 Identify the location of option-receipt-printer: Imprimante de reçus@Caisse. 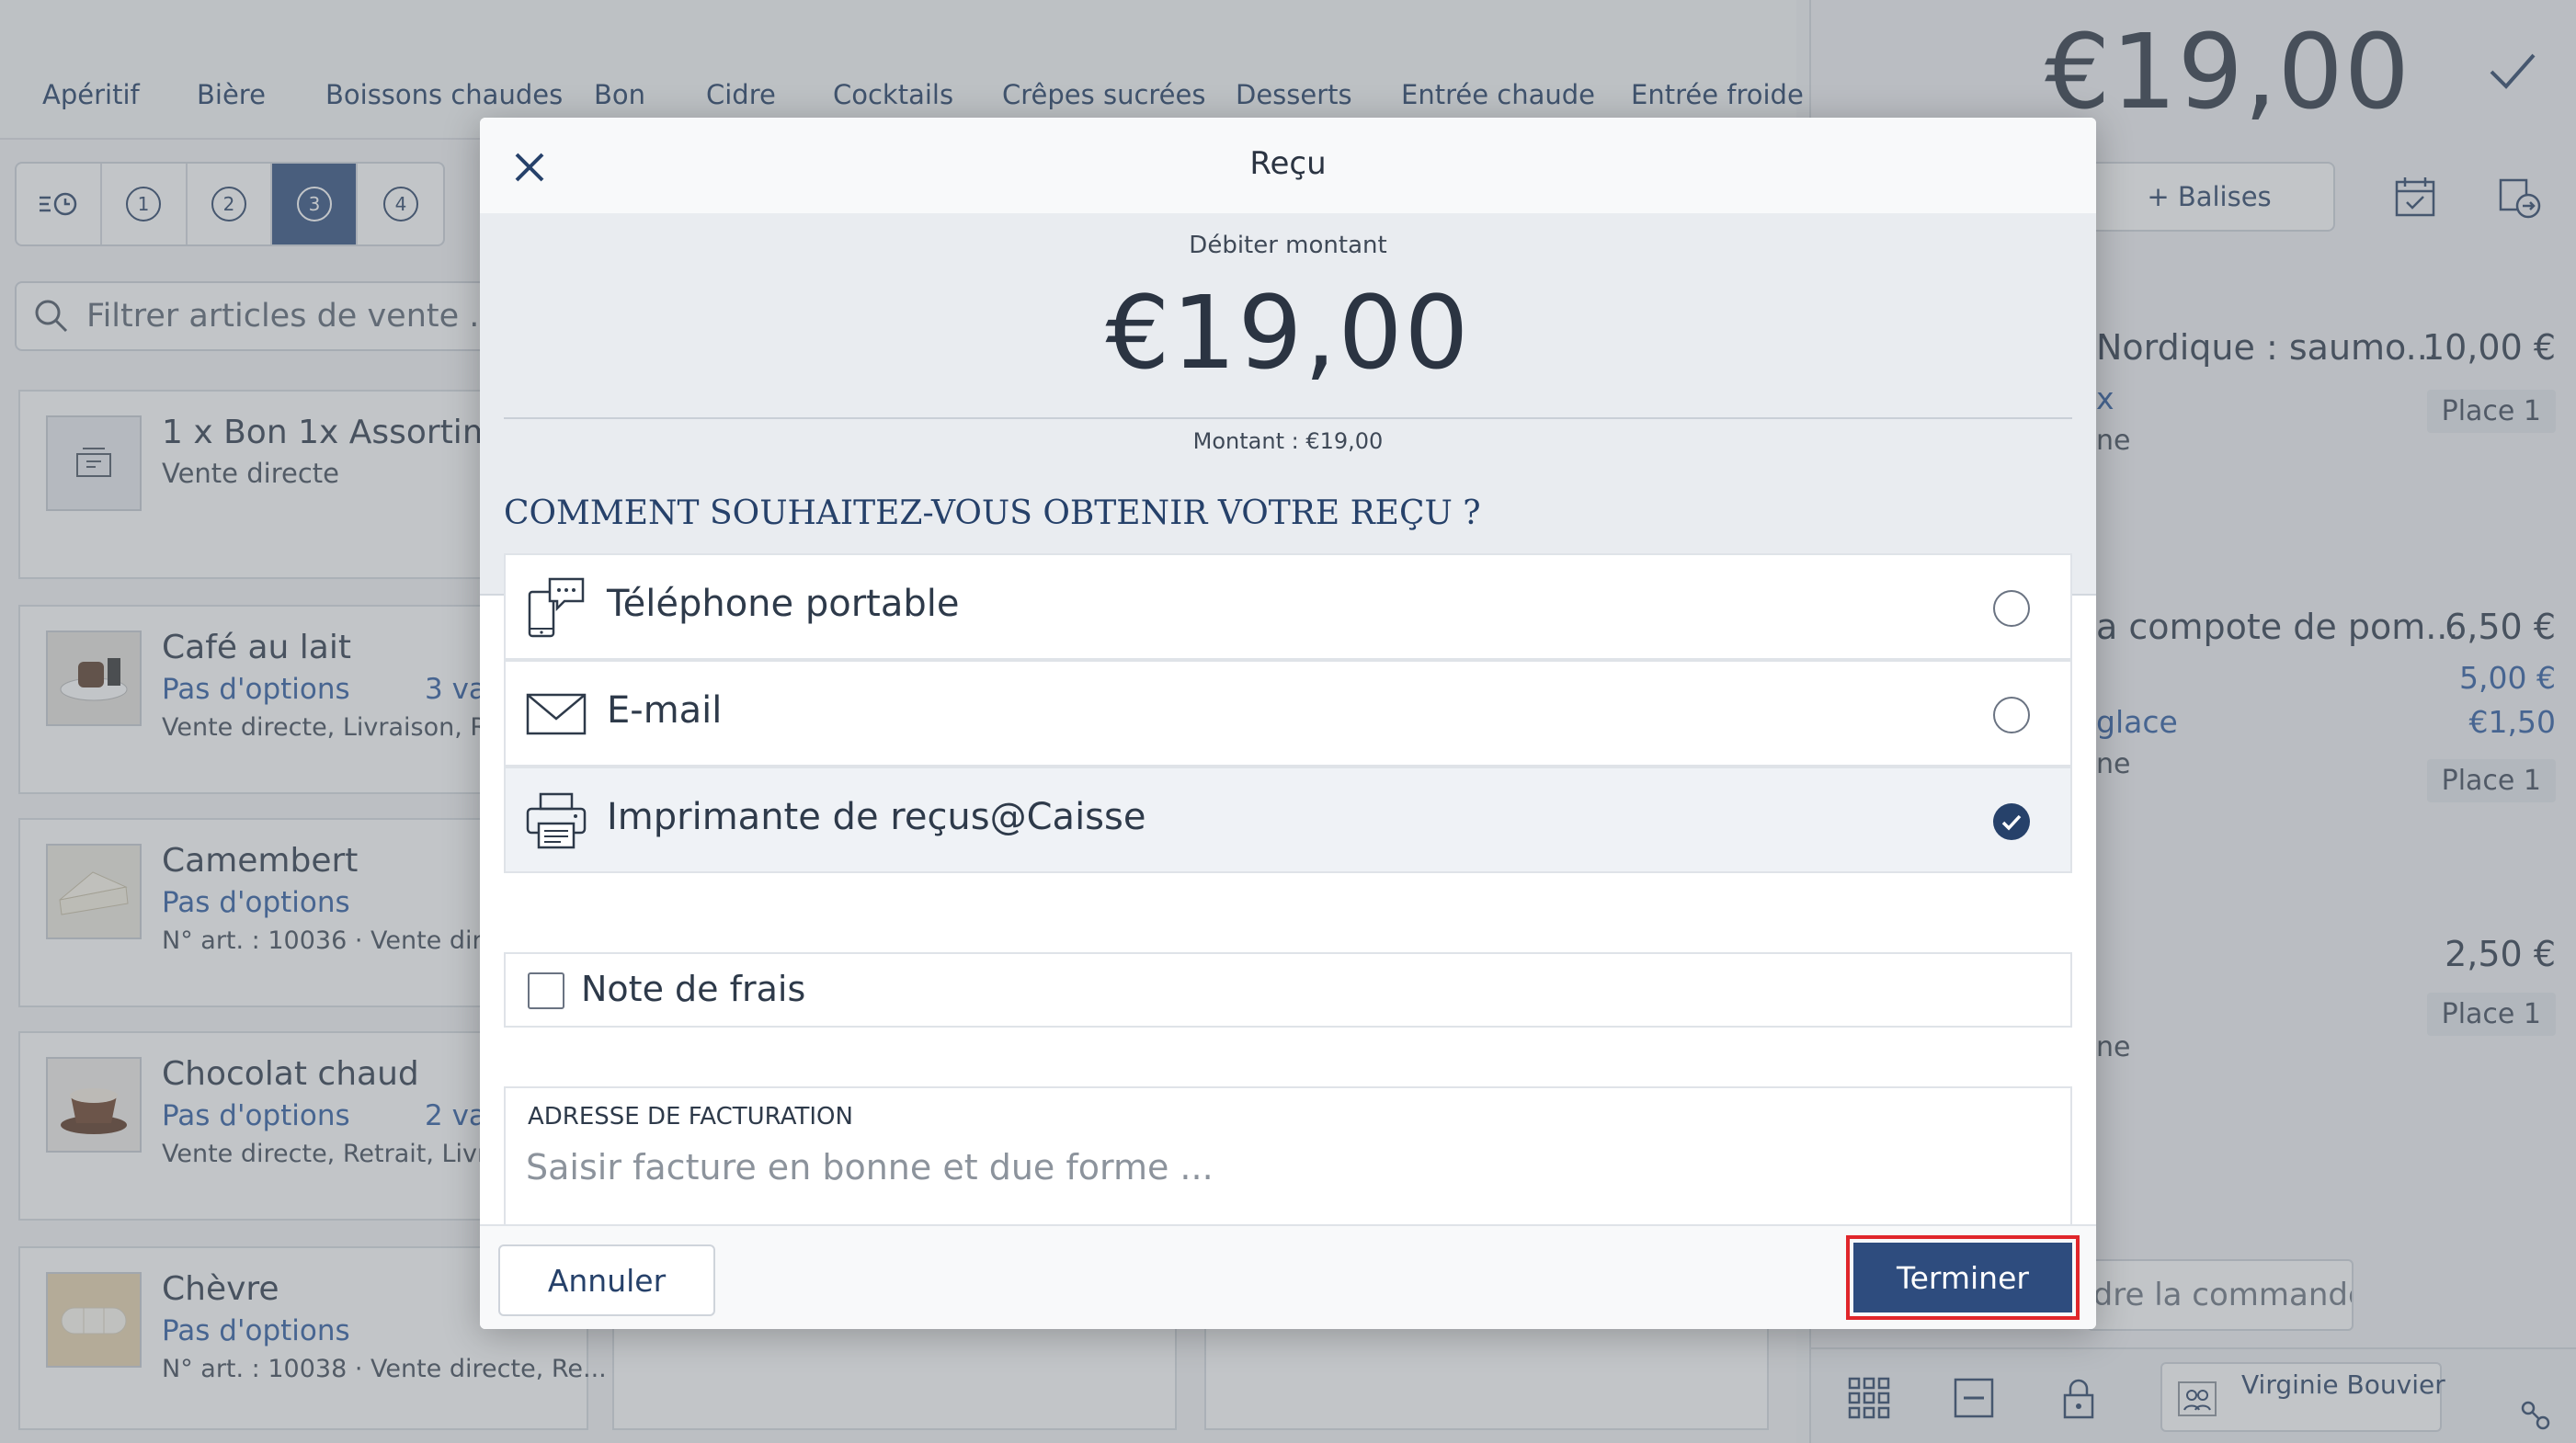
(1288, 820).